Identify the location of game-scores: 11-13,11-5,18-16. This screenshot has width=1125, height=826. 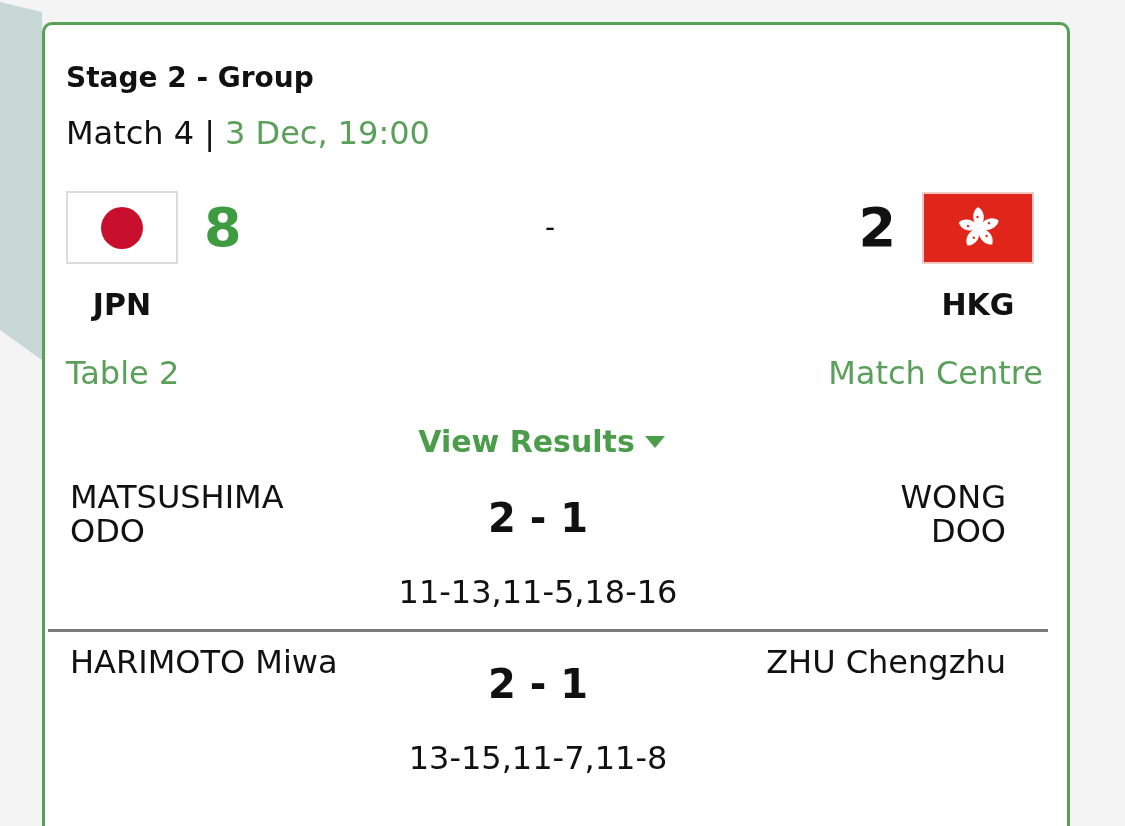
(538, 592).